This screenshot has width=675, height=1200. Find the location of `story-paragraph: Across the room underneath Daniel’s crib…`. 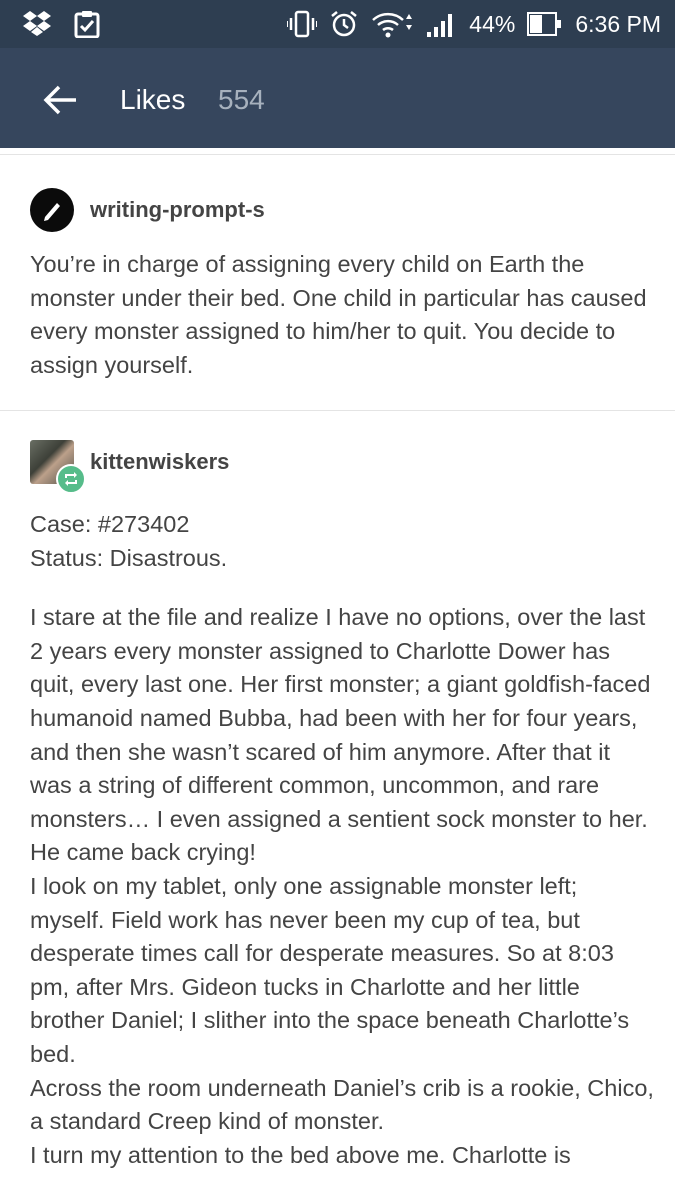

story-paragraph: Across the room underneath Daniel’s crib… is located at coordinates (342, 1104).